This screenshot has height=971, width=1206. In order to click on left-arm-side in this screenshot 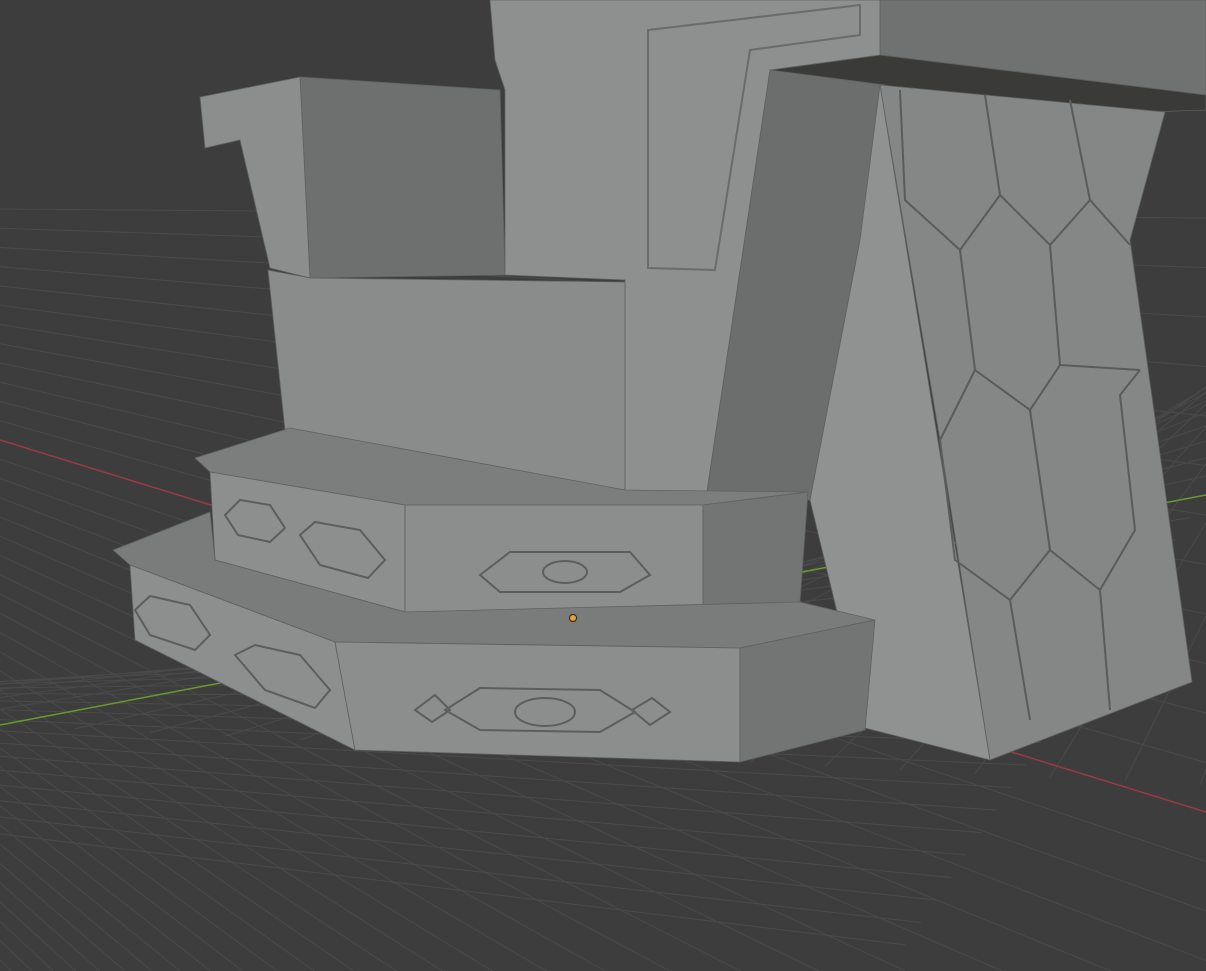, I will do `click(402, 177)`.